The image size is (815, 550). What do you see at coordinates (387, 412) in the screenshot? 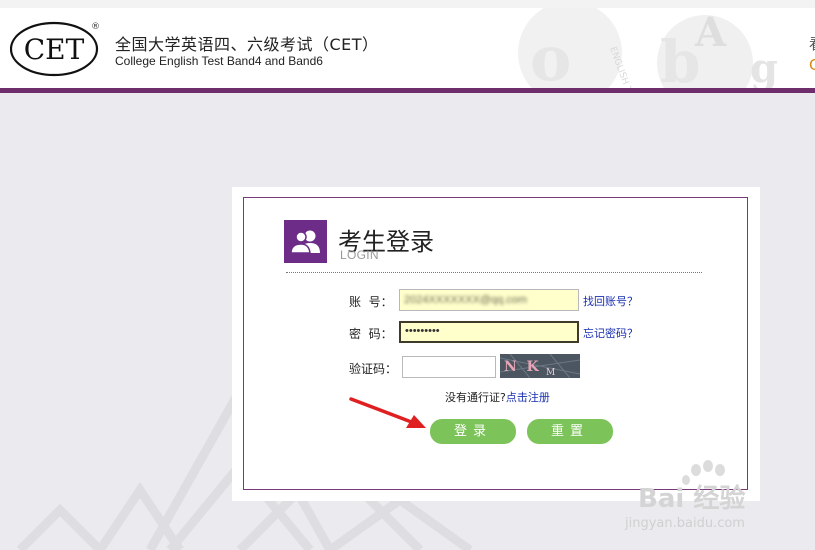
I see `annotation-arrow` at bounding box center [387, 412].